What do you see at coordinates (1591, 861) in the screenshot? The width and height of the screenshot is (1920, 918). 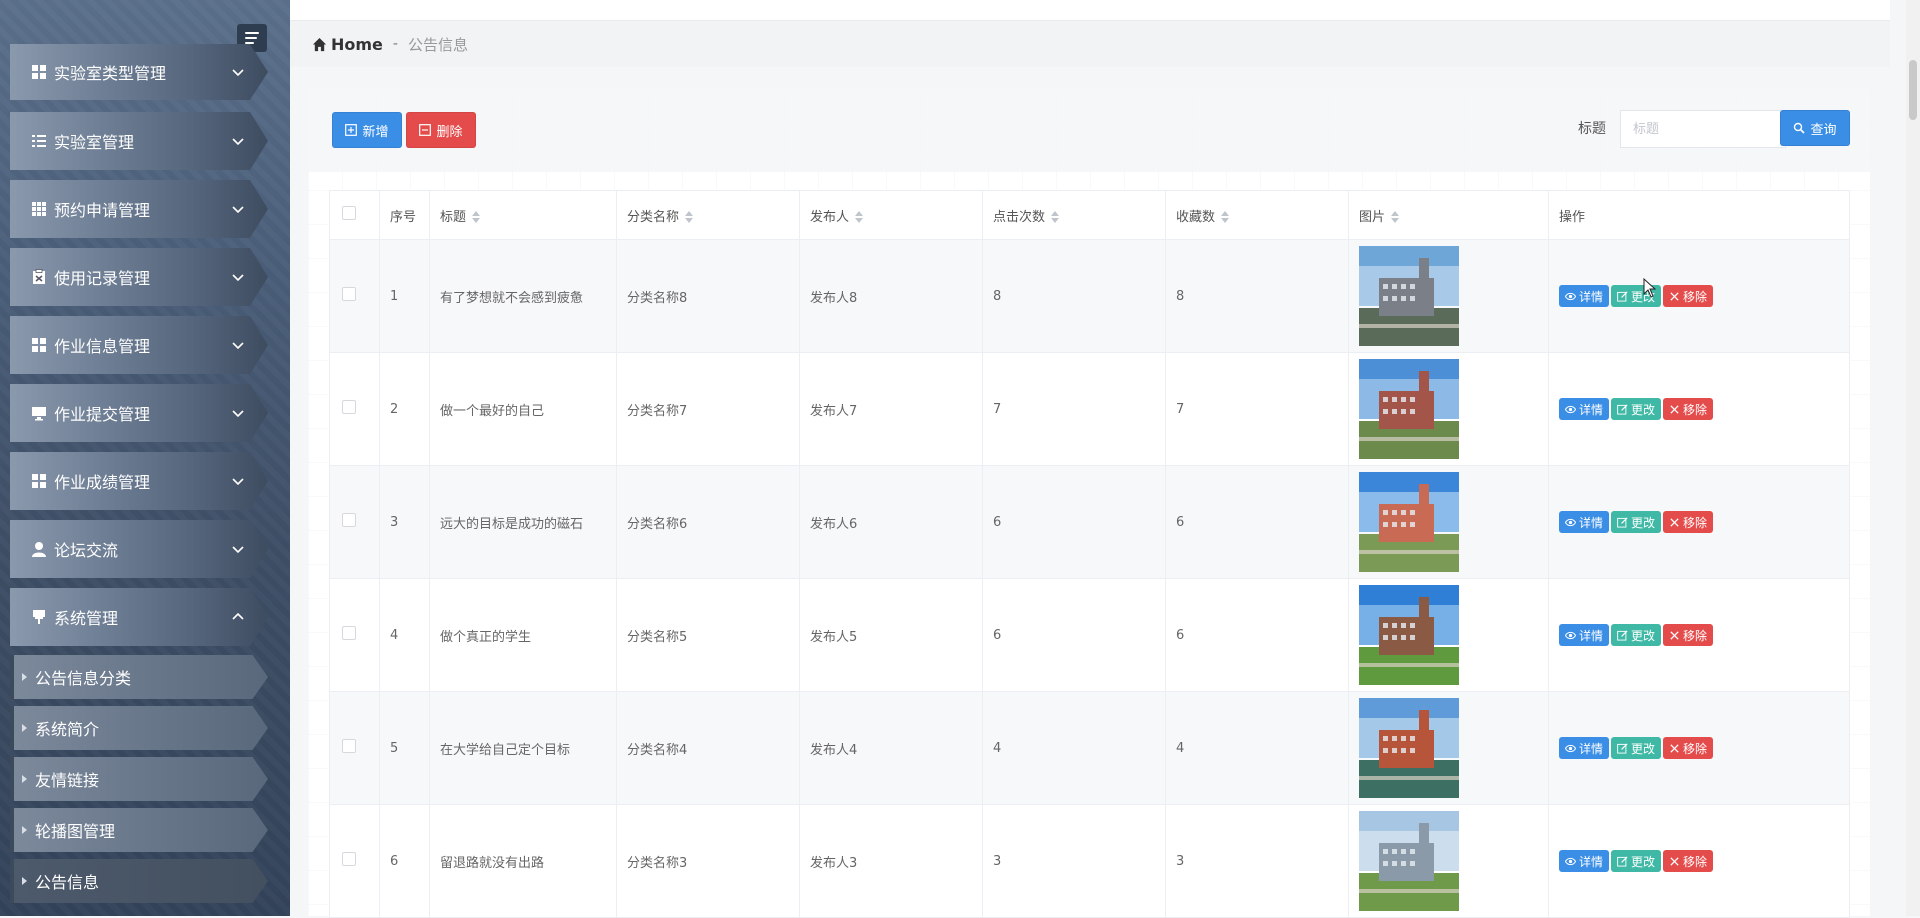 I see `detail-label: 详情` at bounding box center [1591, 861].